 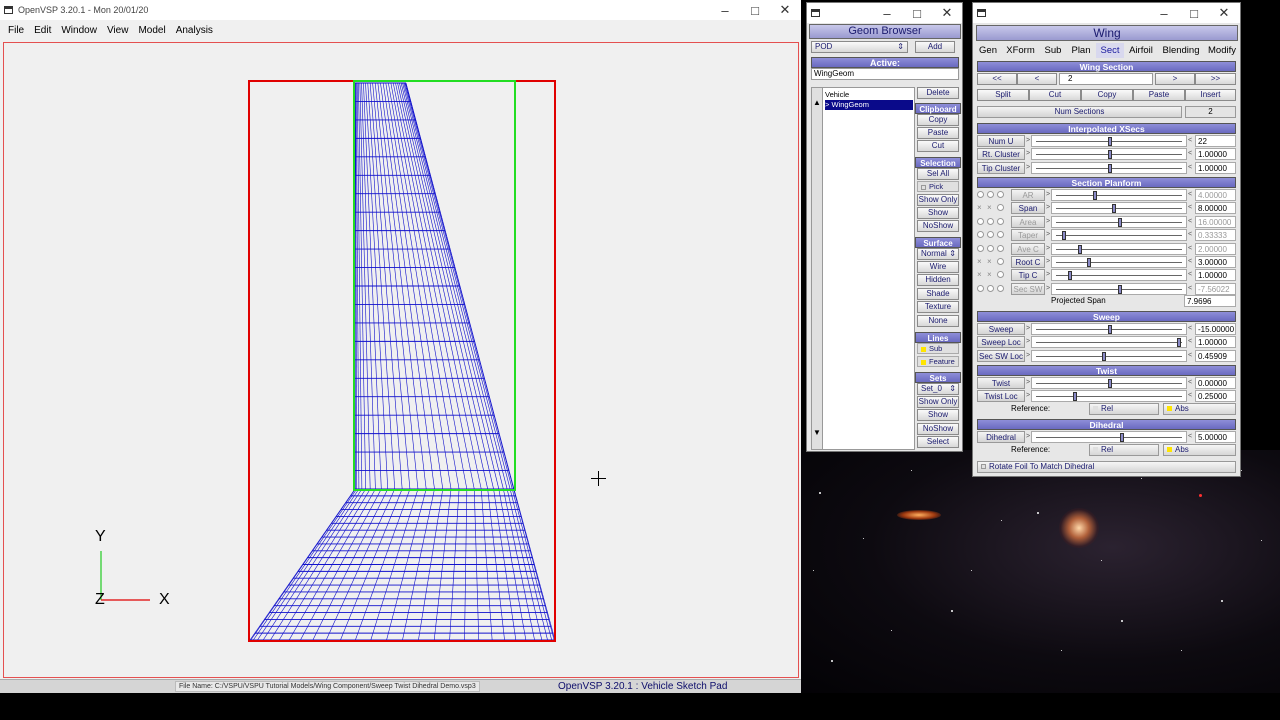 I want to click on param-value-input: 22, so click(x=1215, y=141).